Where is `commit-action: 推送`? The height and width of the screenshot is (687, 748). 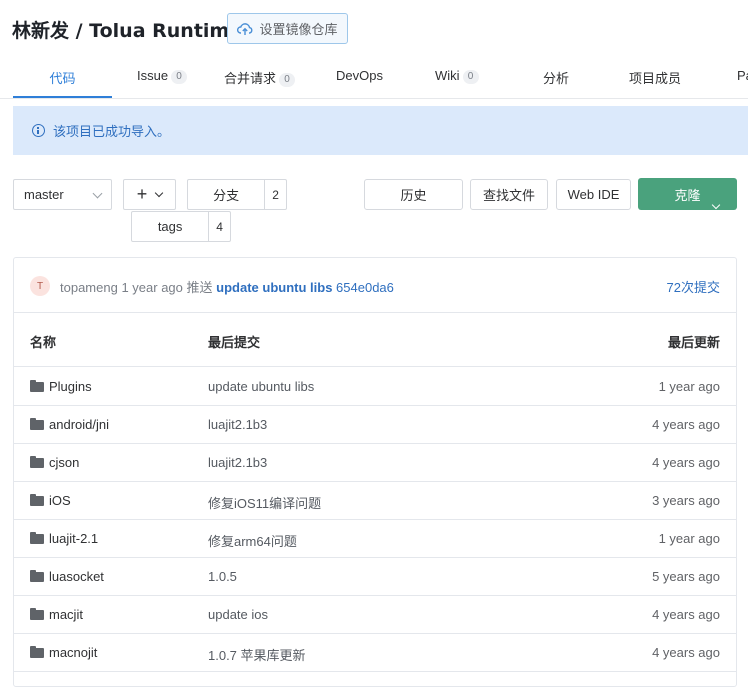 commit-action: 推送 is located at coordinates (199, 287).